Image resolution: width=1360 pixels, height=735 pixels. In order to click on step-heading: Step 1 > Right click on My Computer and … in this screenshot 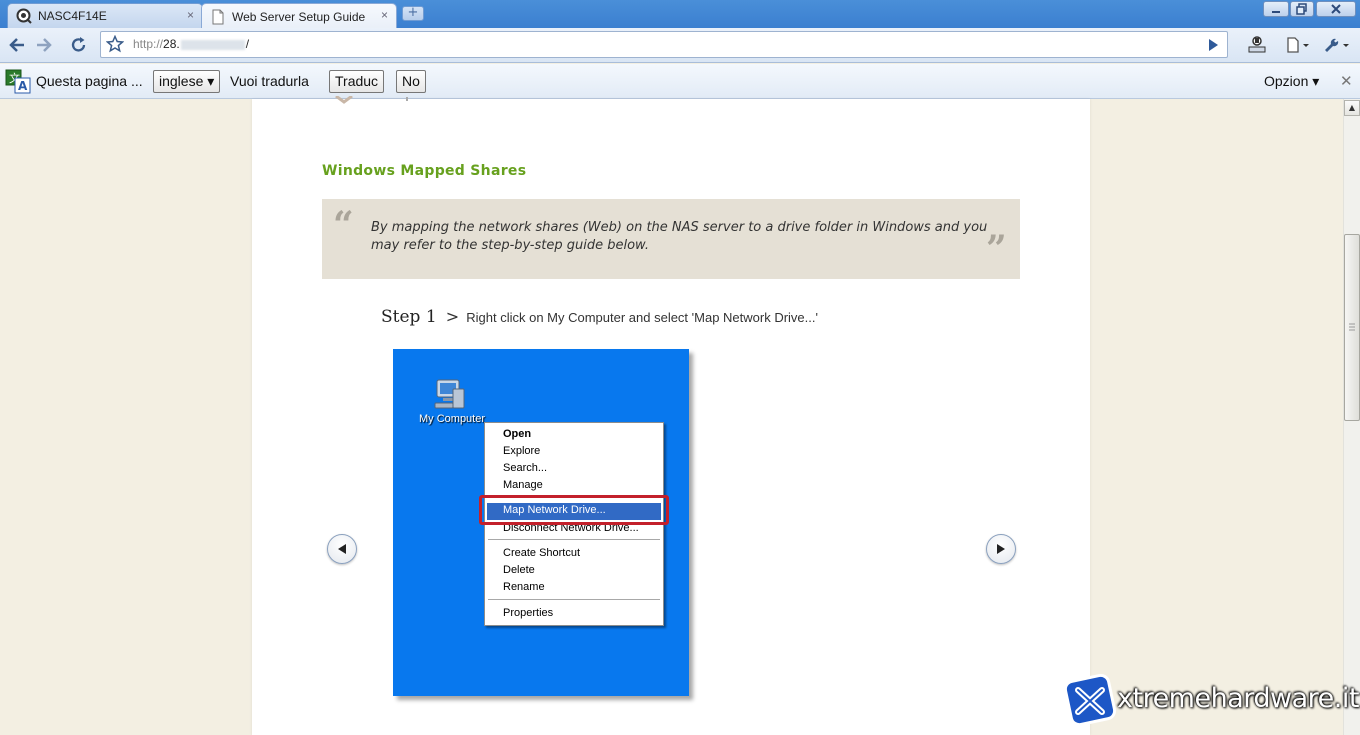, I will do `click(599, 317)`.